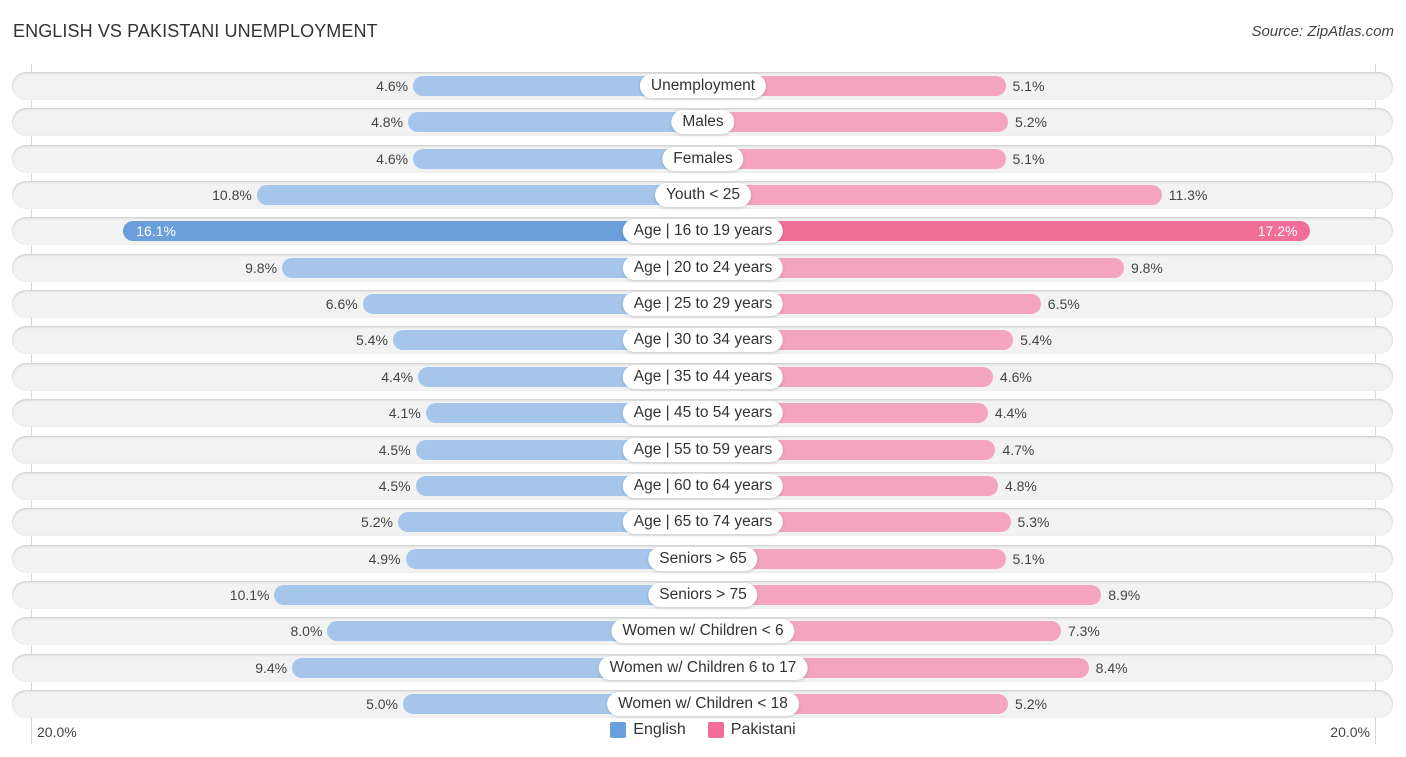 This screenshot has height=757, width=1406. What do you see at coordinates (703, 122) in the screenshot?
I see `category-label: Males` at bounding box center [703, 122].